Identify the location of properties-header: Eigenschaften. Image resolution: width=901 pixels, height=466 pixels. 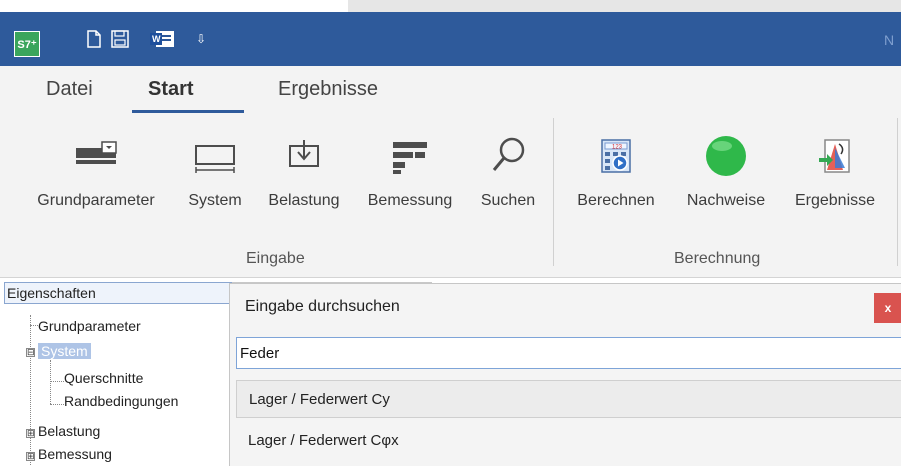
(118, 293).